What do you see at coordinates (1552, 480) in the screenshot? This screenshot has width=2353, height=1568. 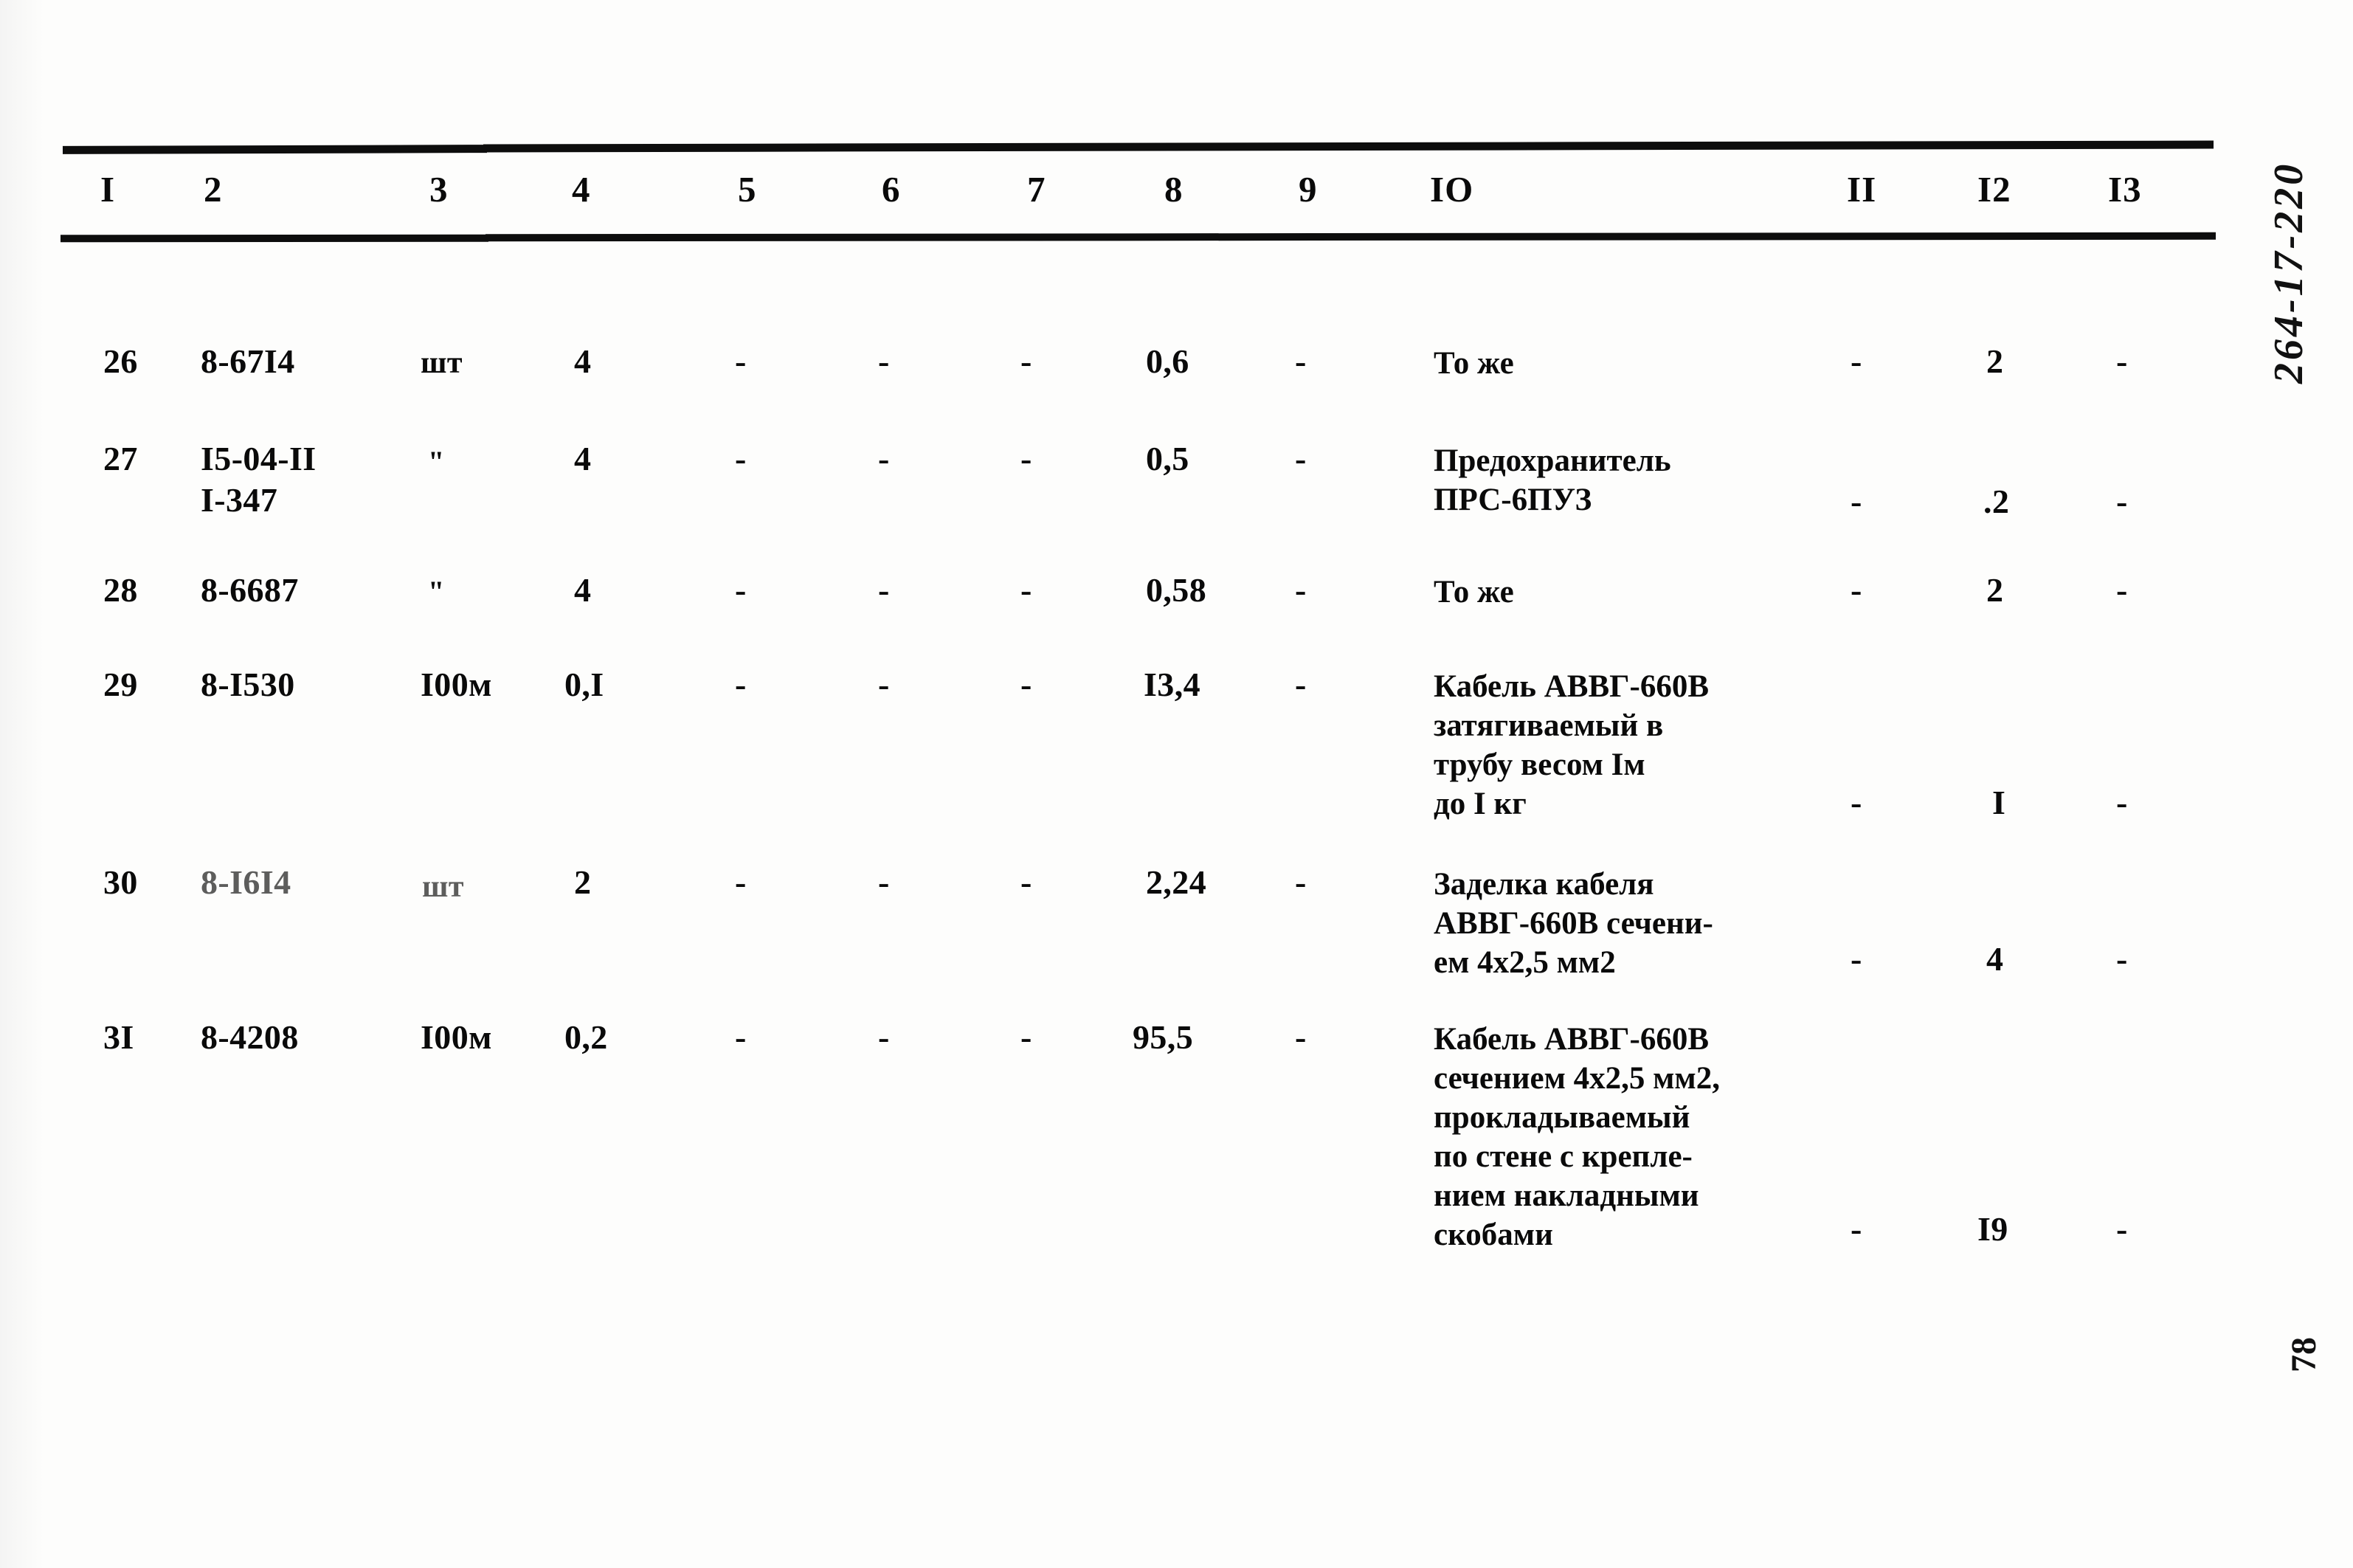 I see `table-row: Предохранитель ПРС-6ПУЗ` at bounding box center [1552, 480].